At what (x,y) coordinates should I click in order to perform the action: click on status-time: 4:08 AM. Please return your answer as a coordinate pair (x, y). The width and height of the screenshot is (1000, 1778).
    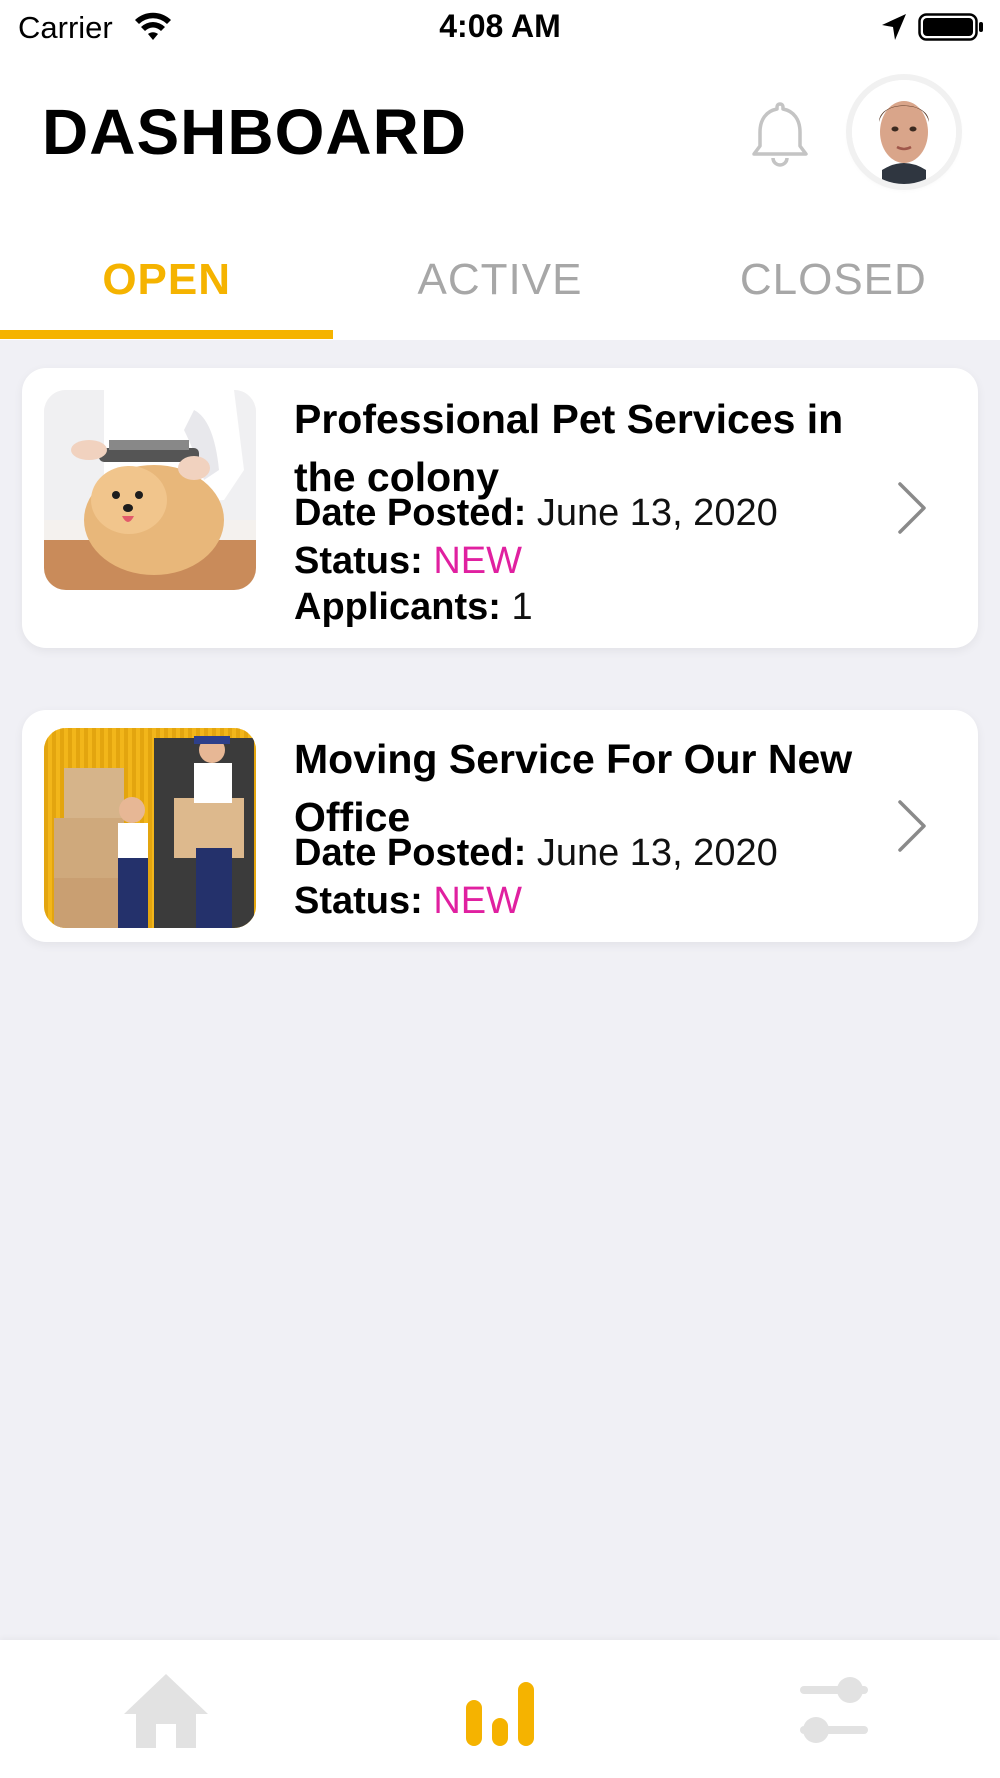
    Looking at the image, I should click on (500, 26).